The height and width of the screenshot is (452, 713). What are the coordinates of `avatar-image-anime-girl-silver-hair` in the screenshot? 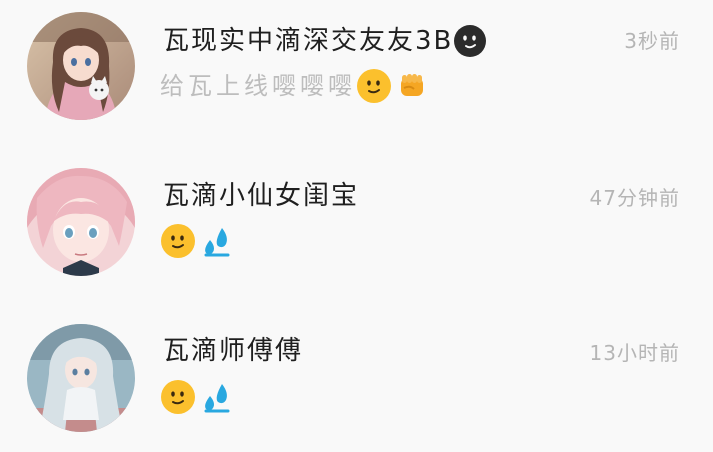 It's located at (81, 378).